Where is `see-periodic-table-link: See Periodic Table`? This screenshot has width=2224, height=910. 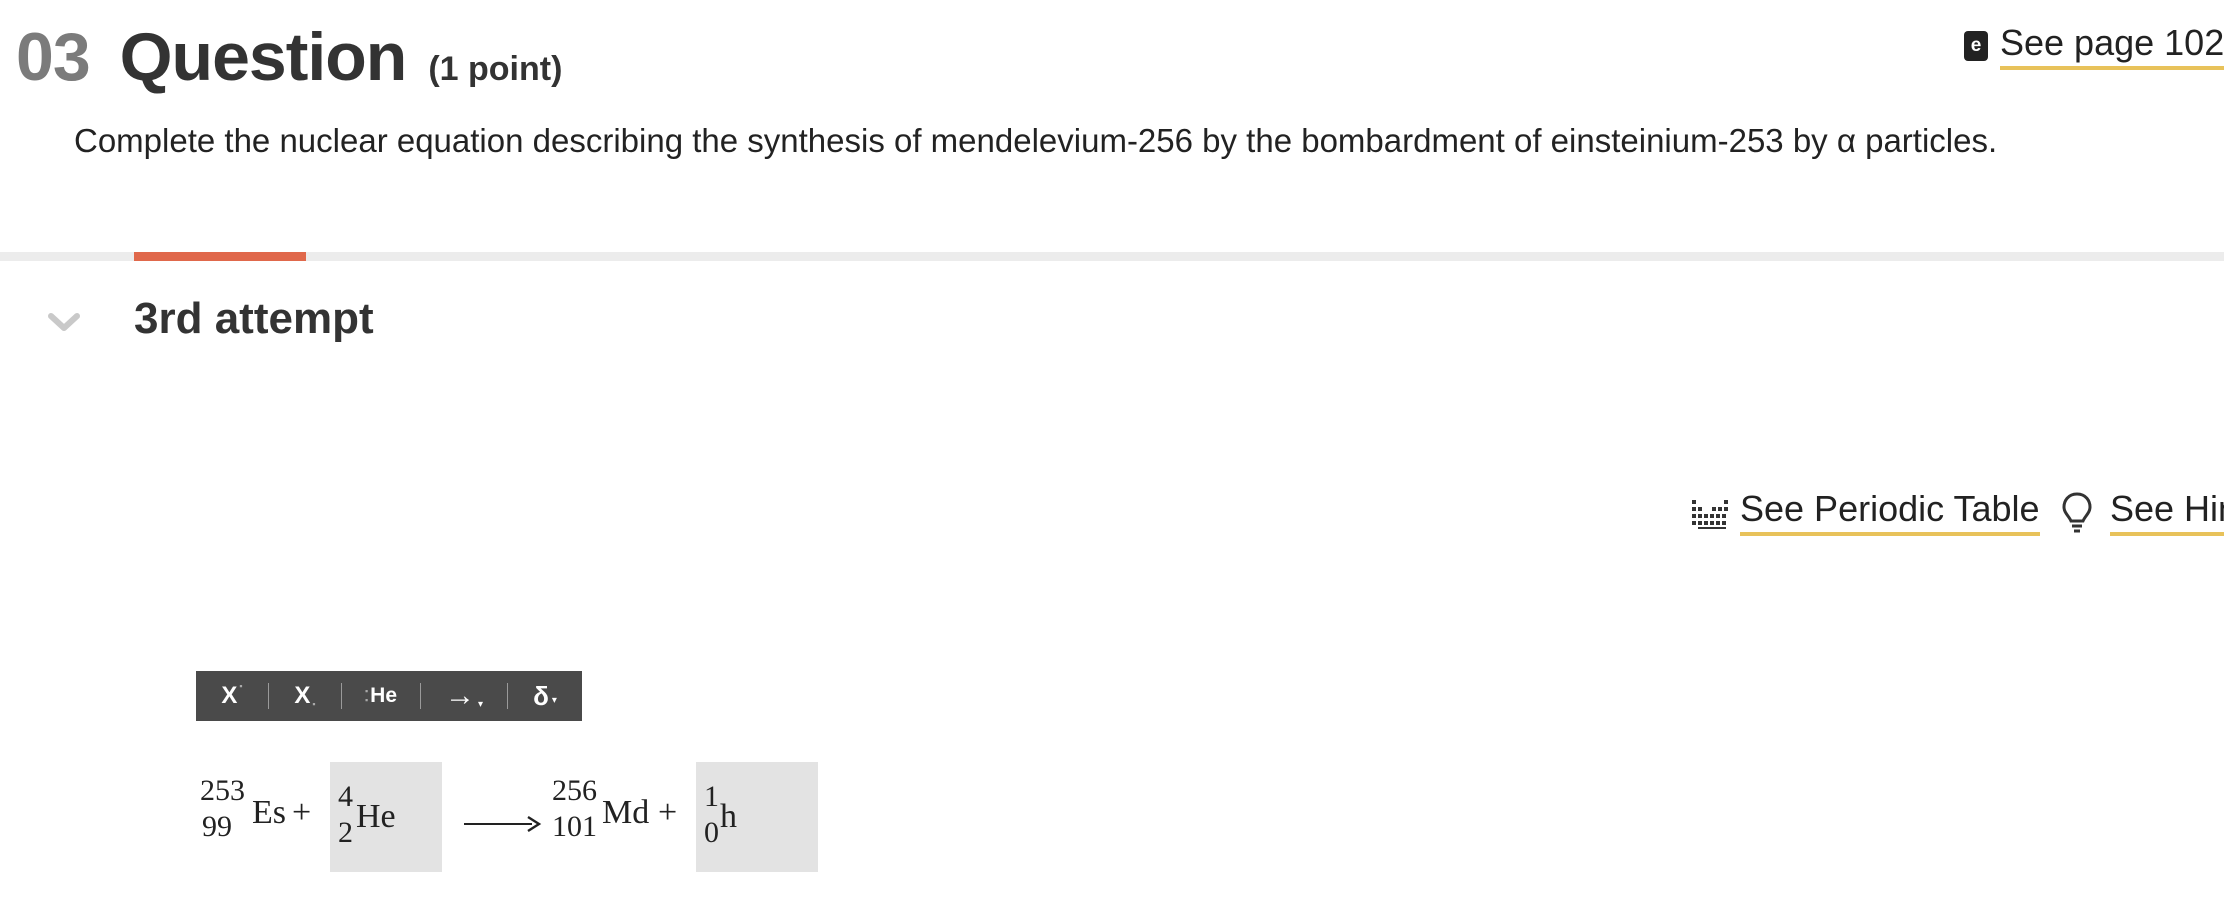 see-periodic-table-link: See Periodic Table is located at coordinates (1865, 512).